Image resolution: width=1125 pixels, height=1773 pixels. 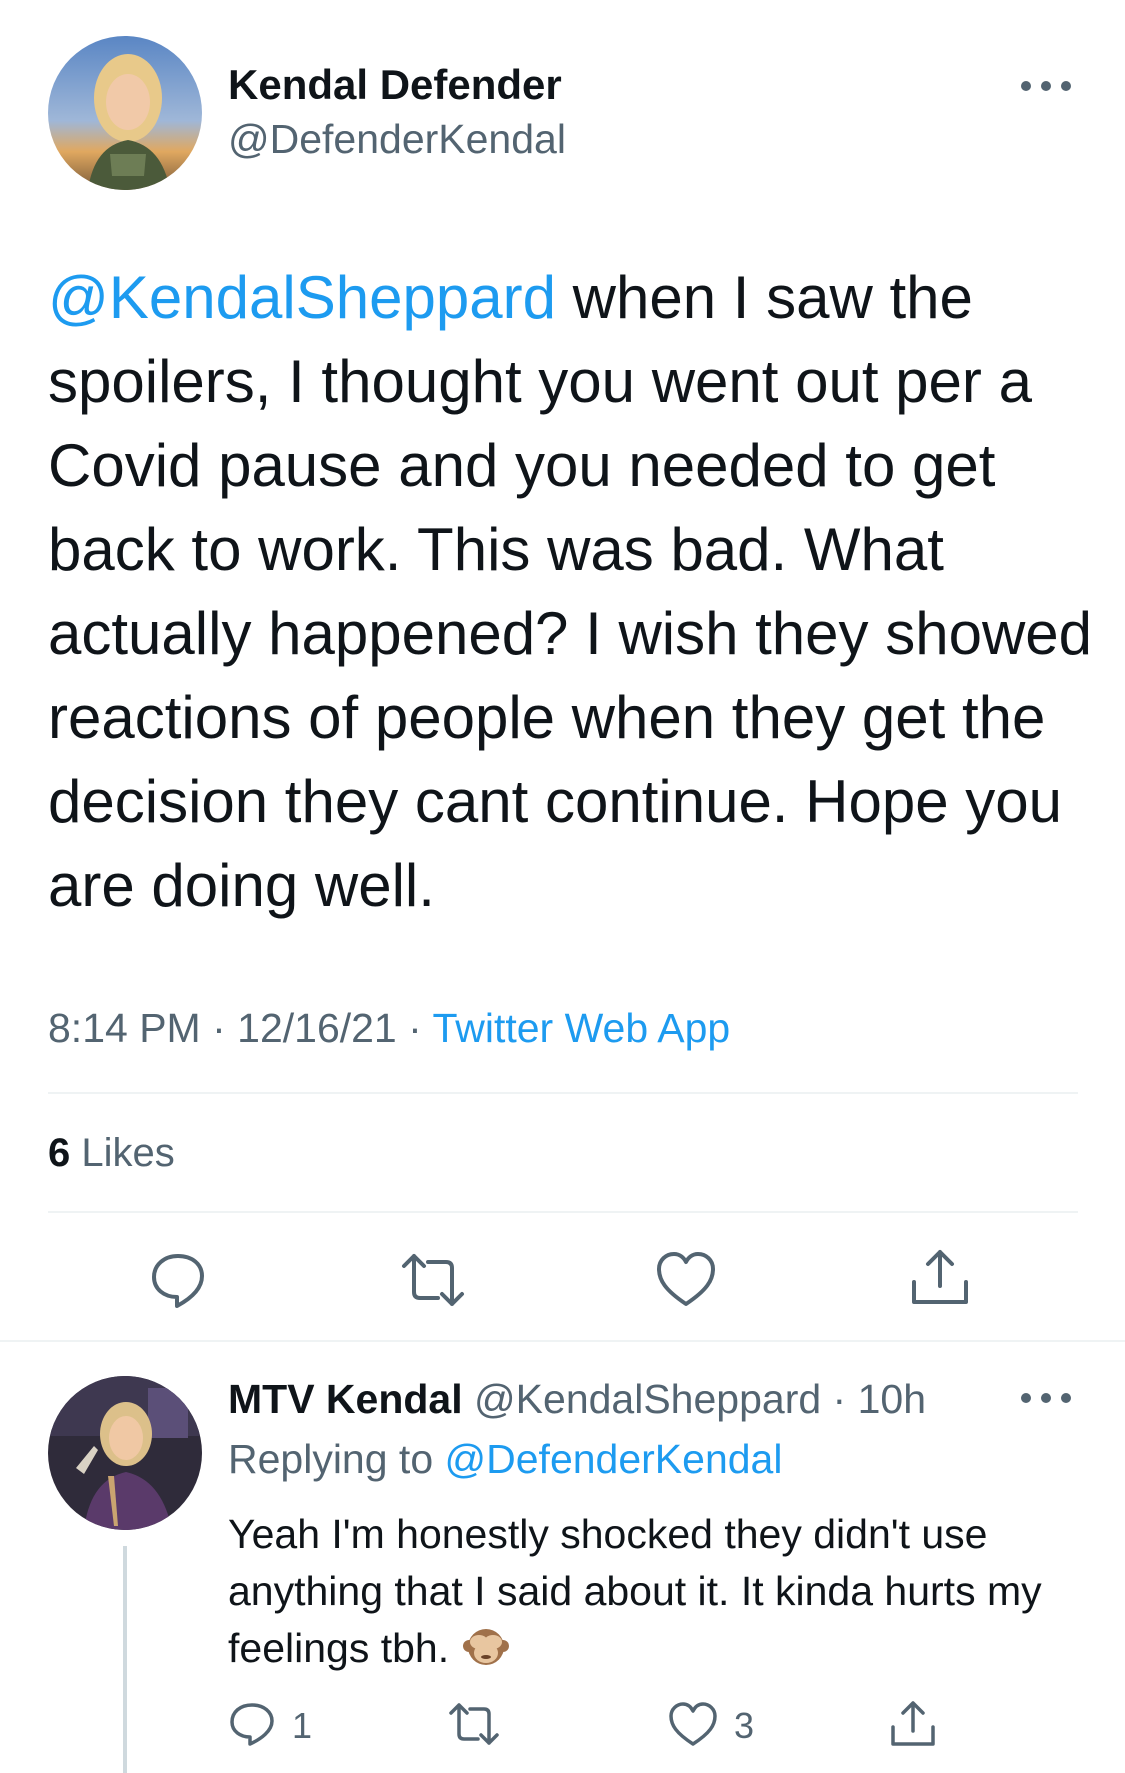 I want to click on reply-header: MTV Kendal @KendalSheppard · 10h, so click(x=577, y=1399).